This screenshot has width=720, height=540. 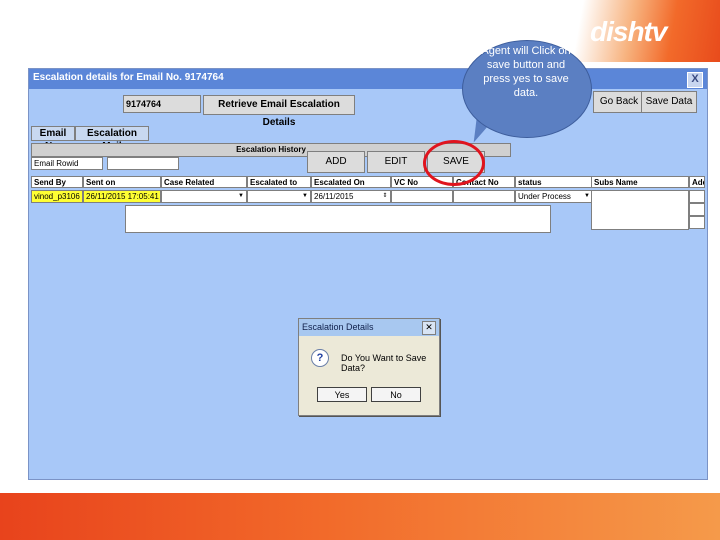 I want to click on col-add: Add, so click(x=697, y=182).